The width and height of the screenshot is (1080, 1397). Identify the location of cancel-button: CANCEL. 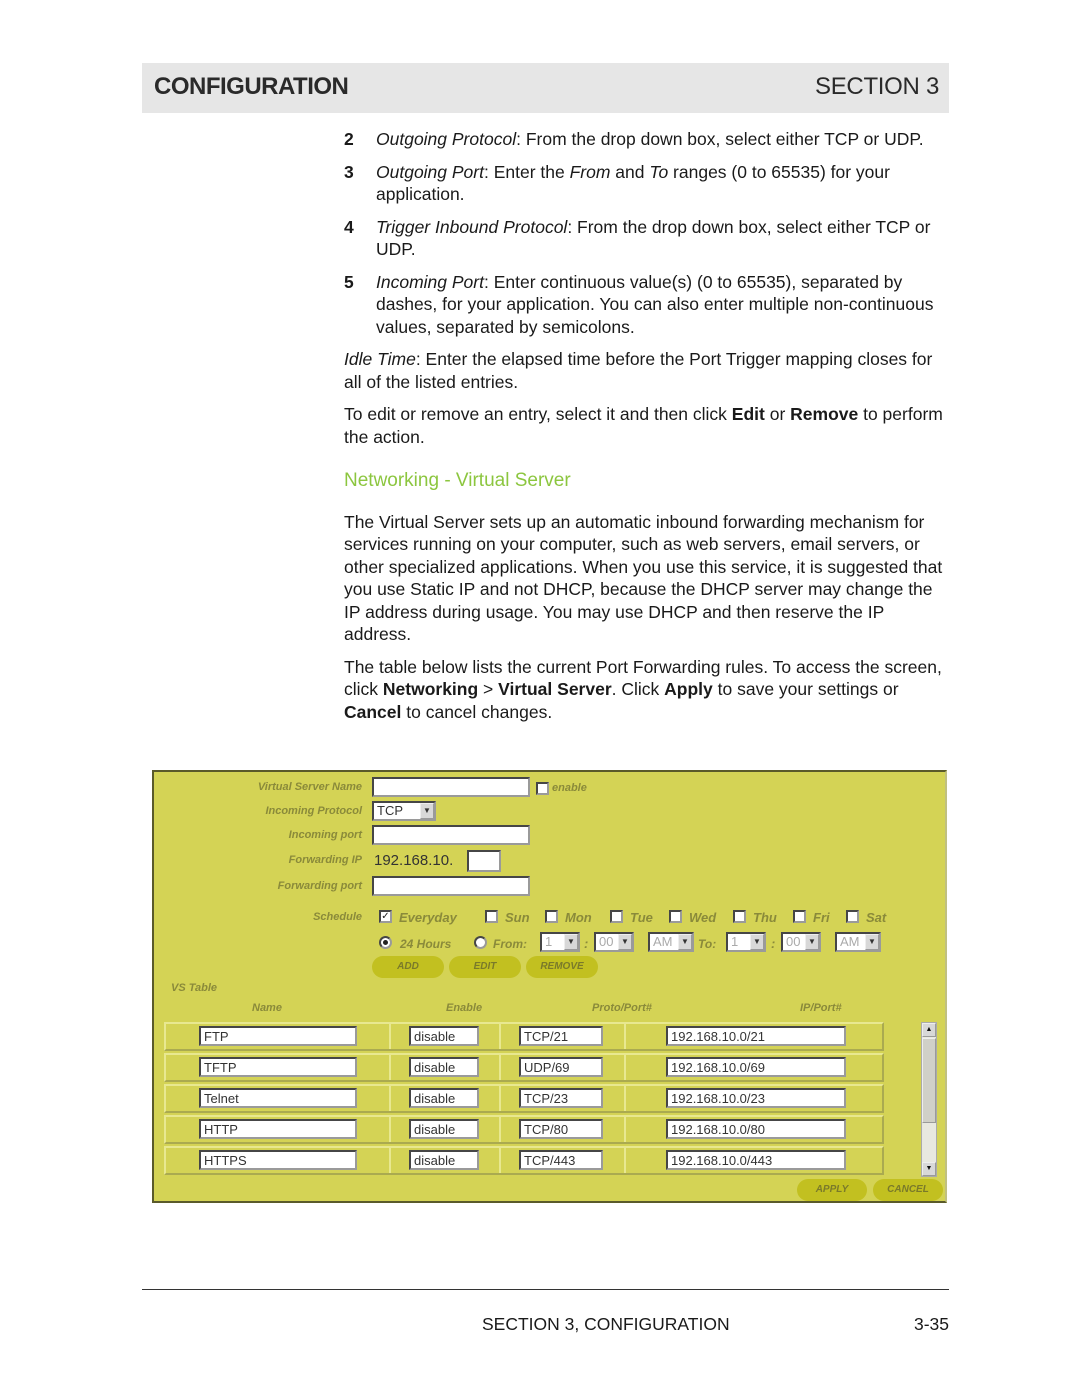
(908, 1190).